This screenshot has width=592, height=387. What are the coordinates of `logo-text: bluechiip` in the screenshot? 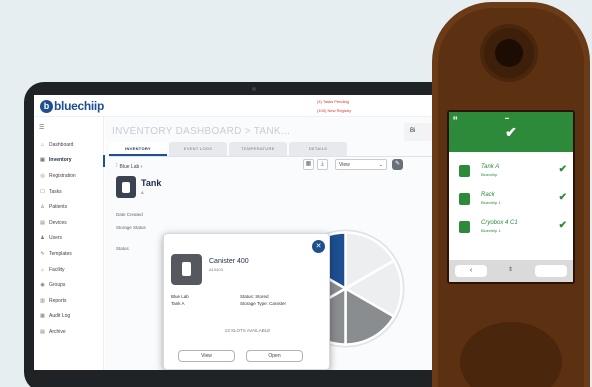 It's located at (79, 106).